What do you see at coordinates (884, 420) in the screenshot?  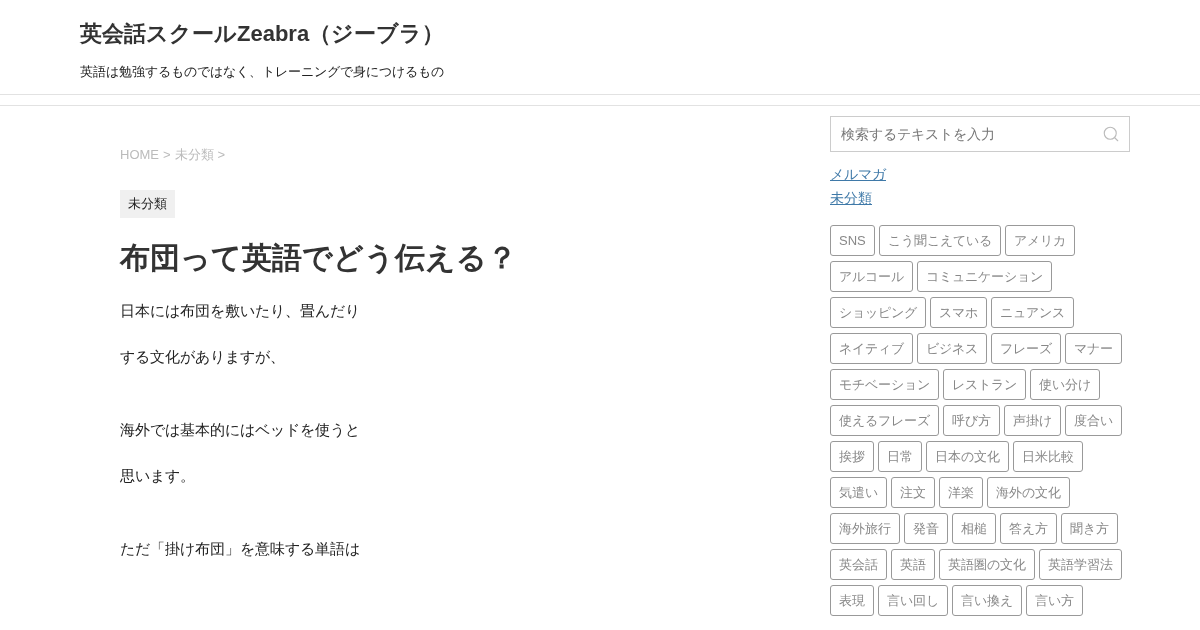 I see `tag-link: 使えるフレーズ` at bounding box center [884, 420].